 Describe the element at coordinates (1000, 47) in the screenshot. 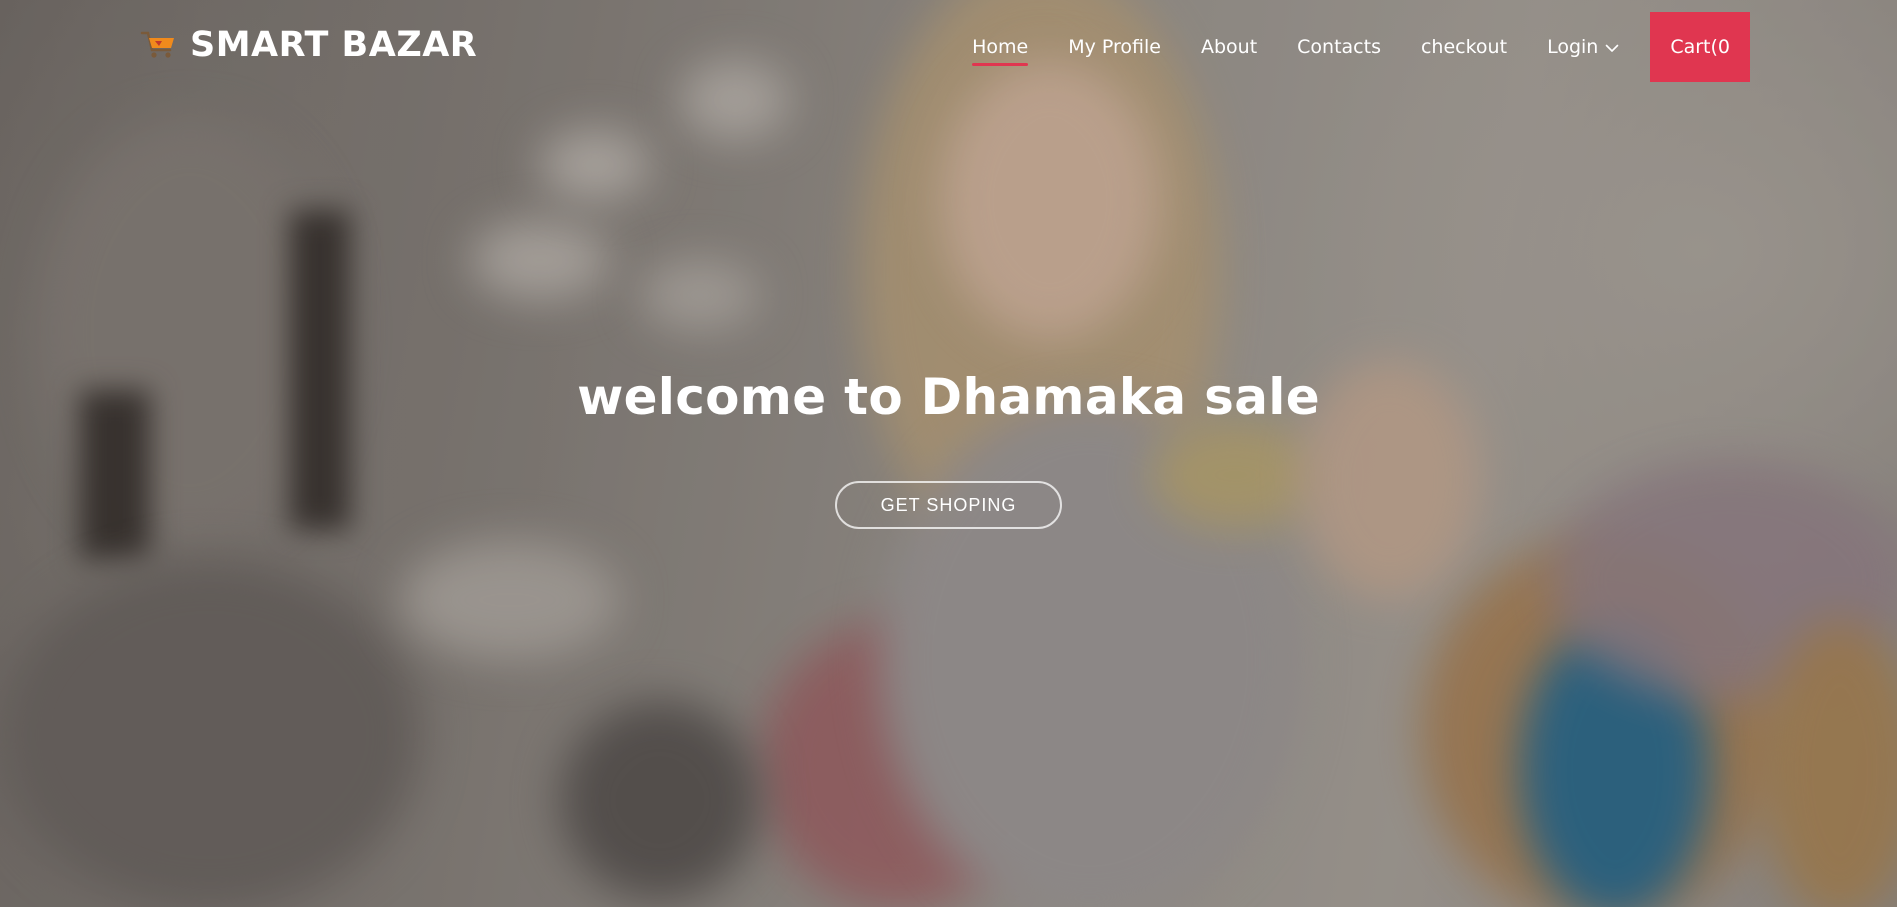

I see `nav-home: Home` at that location.